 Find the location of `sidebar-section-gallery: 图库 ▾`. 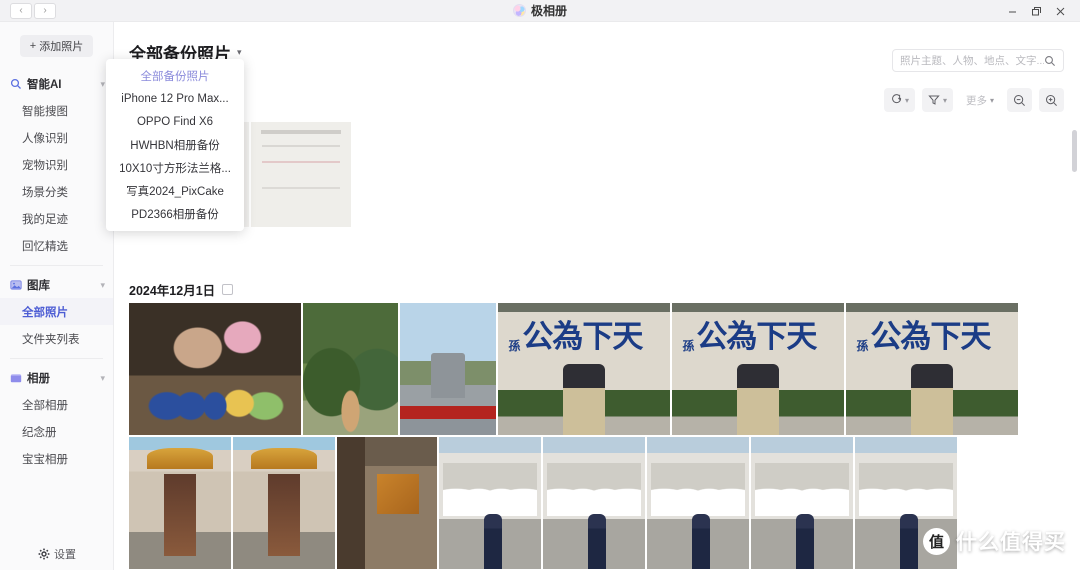

sidebar-section-gallery: 图库 ▾ is located at coordinates (56, 285).